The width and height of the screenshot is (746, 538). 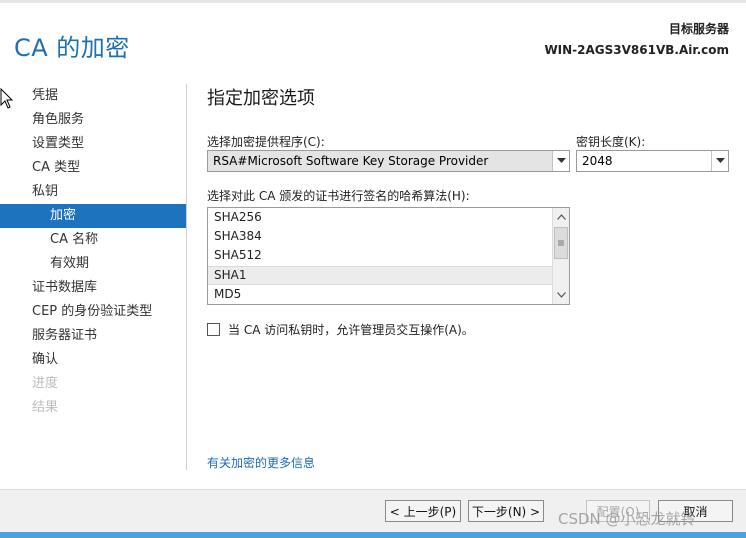 What do you see at coordinates (373, 1) in the screenshot?
I see `top-border` at bounding box center [373, 1].